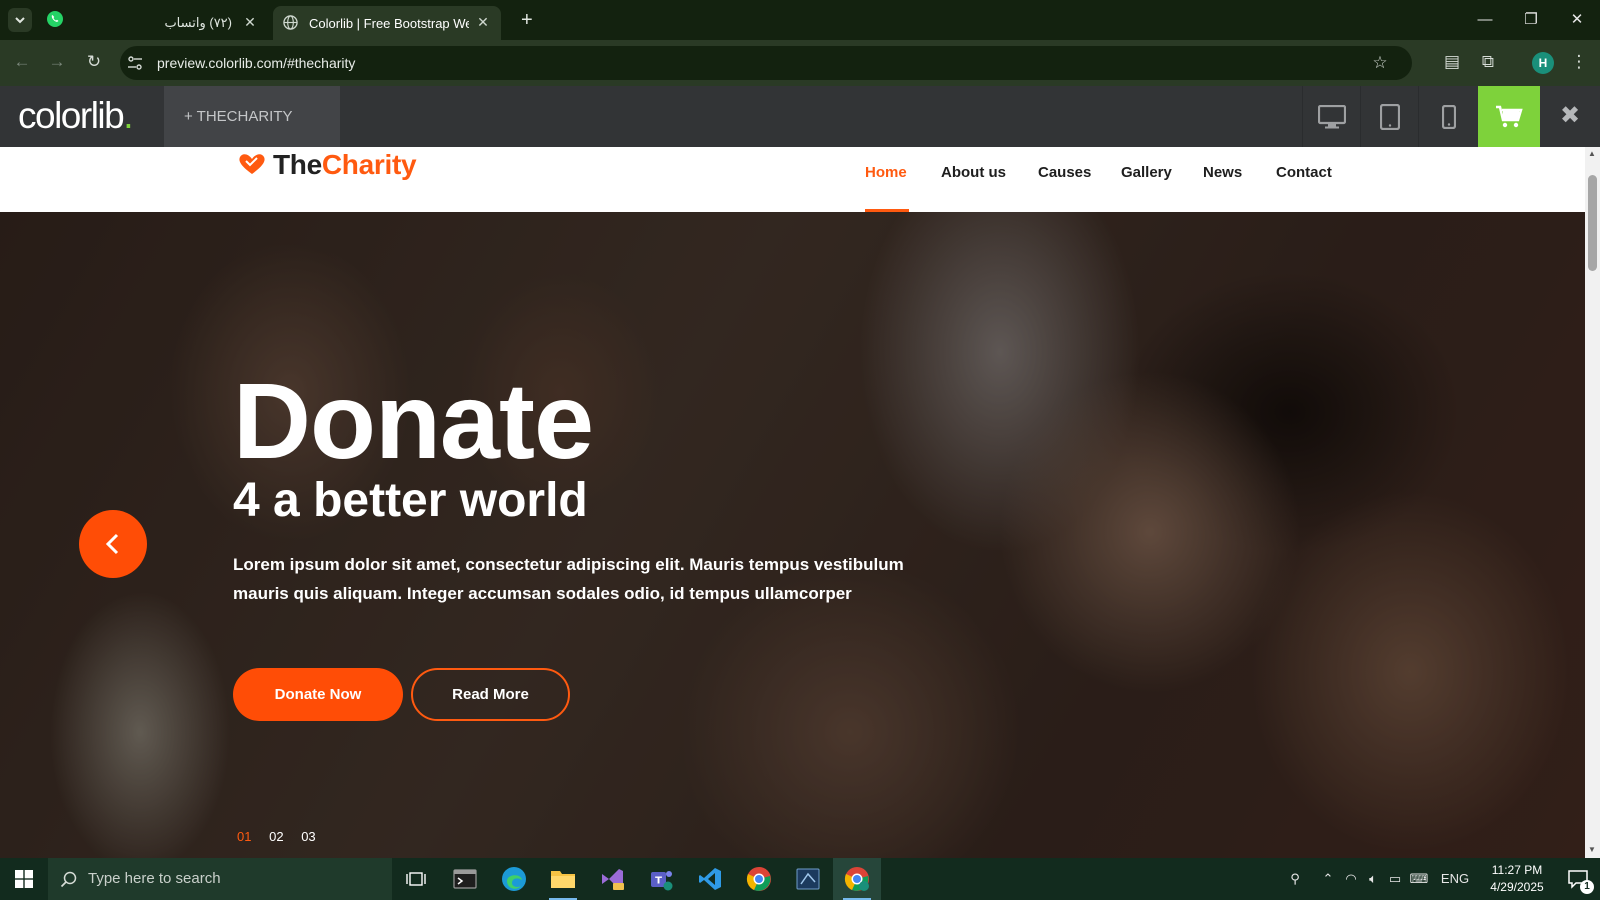 The width and height of the screenshot is (1600, 900). I want to click on logo-text: colorlib, so click(71, 115).